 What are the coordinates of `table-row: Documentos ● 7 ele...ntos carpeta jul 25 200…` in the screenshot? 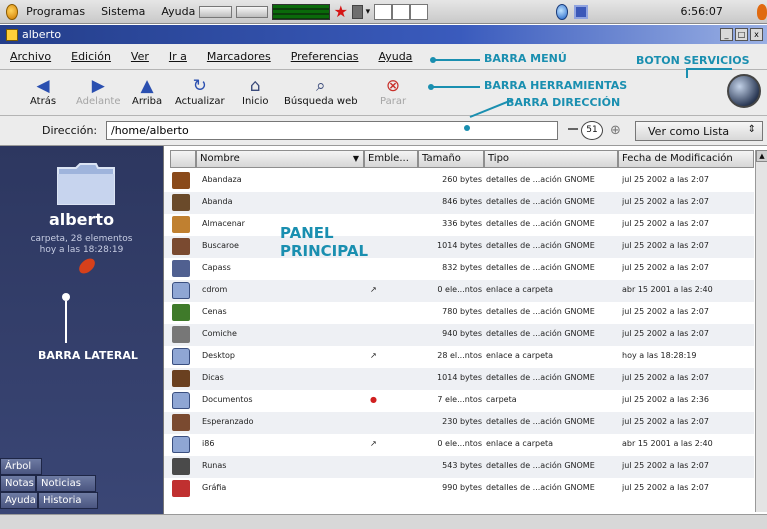 It's located at (459, 401).